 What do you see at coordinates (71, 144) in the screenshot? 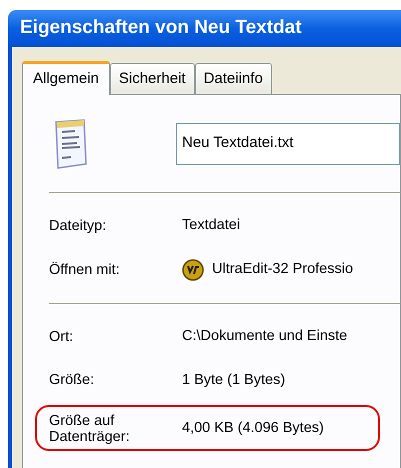
I see `text-document-icon` at bounding box center [71, 144].